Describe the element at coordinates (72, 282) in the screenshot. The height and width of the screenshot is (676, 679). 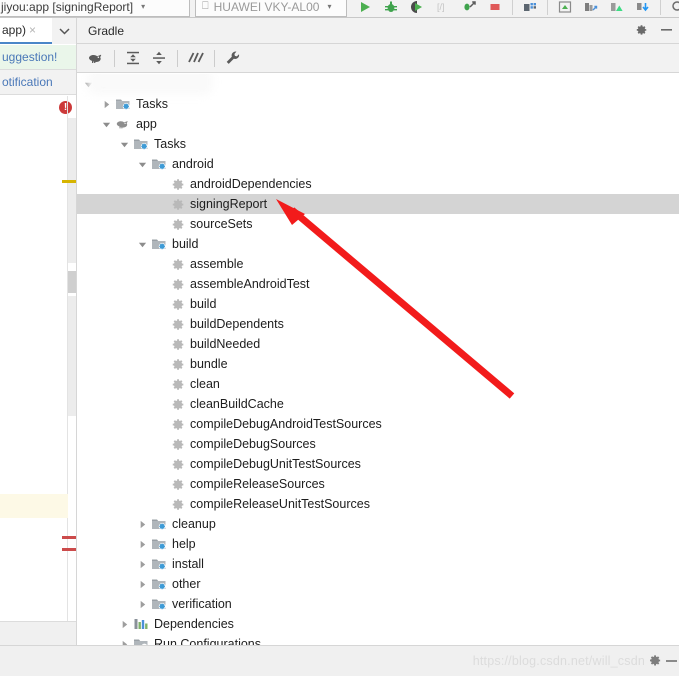
I see `editor-scrollbar-thumb` at that location.